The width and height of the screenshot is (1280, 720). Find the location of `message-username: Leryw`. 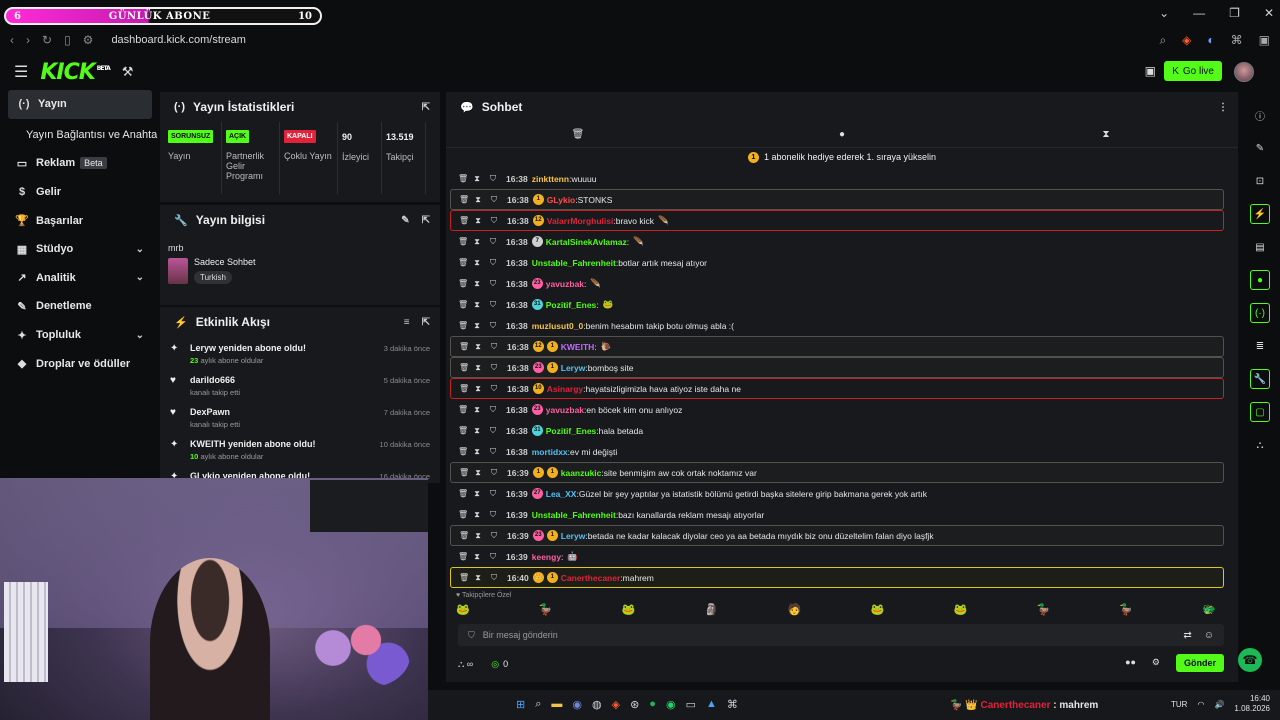

message-username: Leryw is located at coordinates (573, 368).